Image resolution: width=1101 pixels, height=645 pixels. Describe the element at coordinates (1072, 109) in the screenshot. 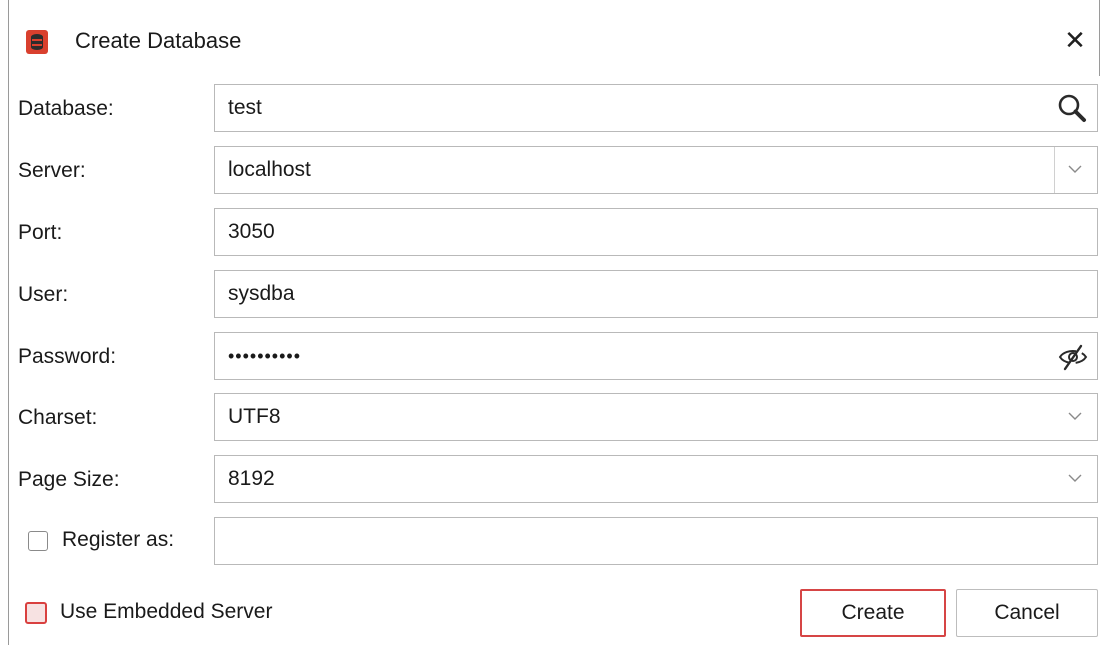

I see `search-icon` at that location.